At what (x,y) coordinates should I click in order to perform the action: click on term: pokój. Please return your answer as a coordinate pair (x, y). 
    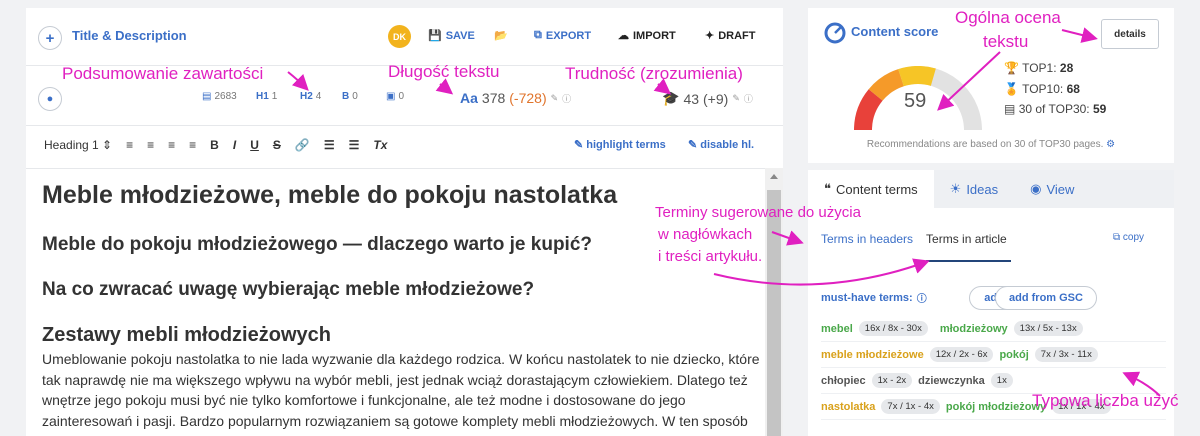
    Looking at the image, I should click on (1013, 355).